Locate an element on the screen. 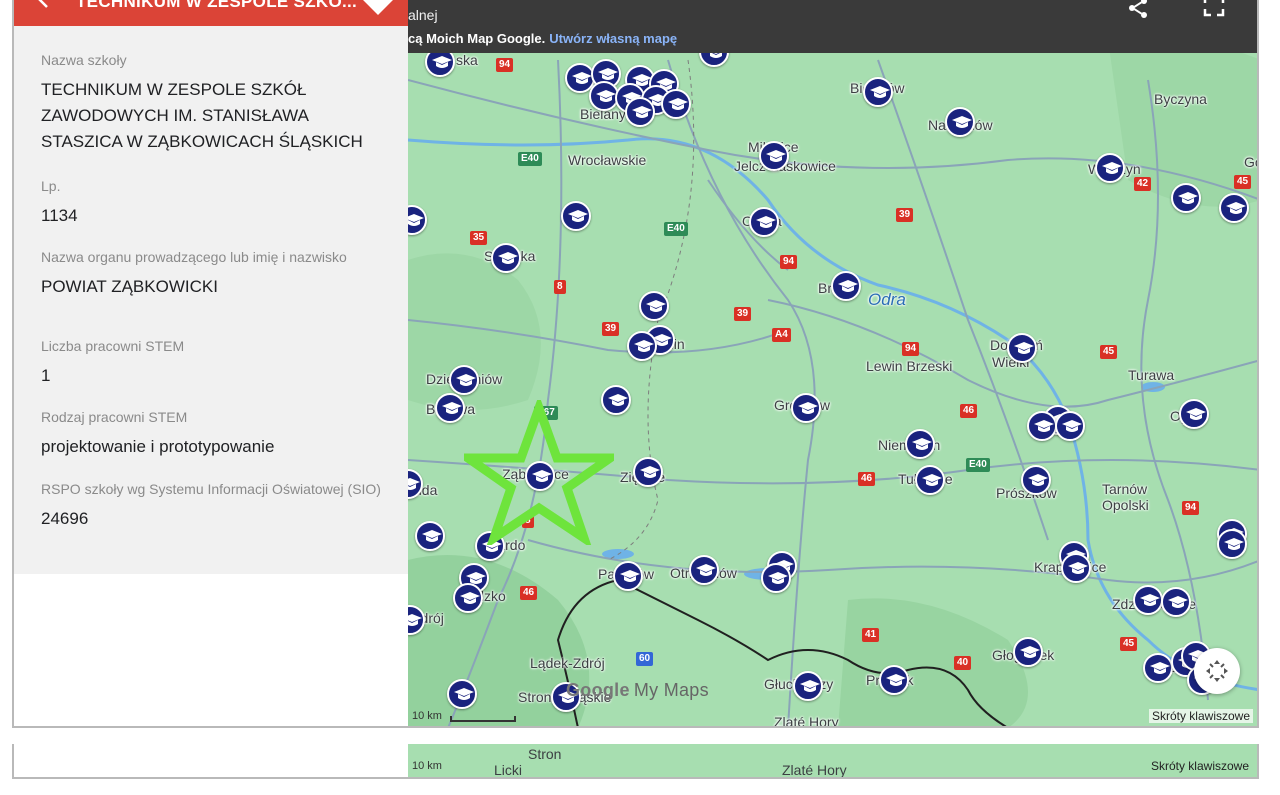 This screenshot has width=1280, height=795. ghost-panel-strip is located at coordinates (211, 760).